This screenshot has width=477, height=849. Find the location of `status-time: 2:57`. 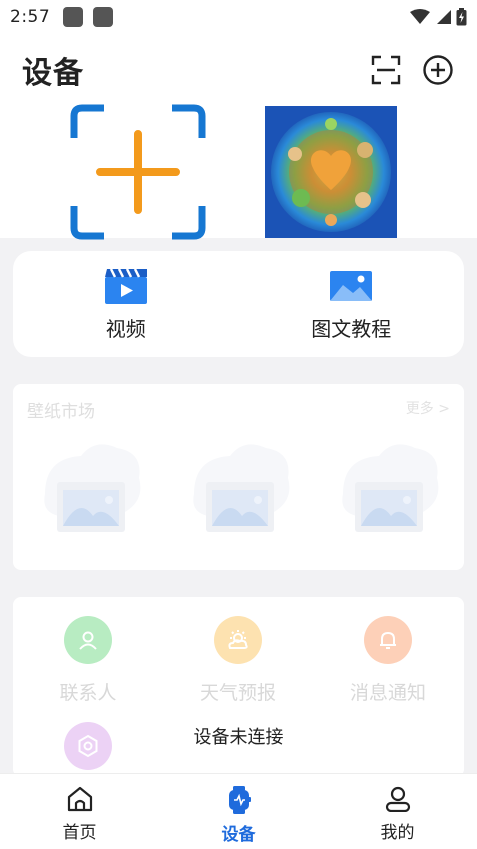

status-time: 2:57 is located at coordinates (30, 17).